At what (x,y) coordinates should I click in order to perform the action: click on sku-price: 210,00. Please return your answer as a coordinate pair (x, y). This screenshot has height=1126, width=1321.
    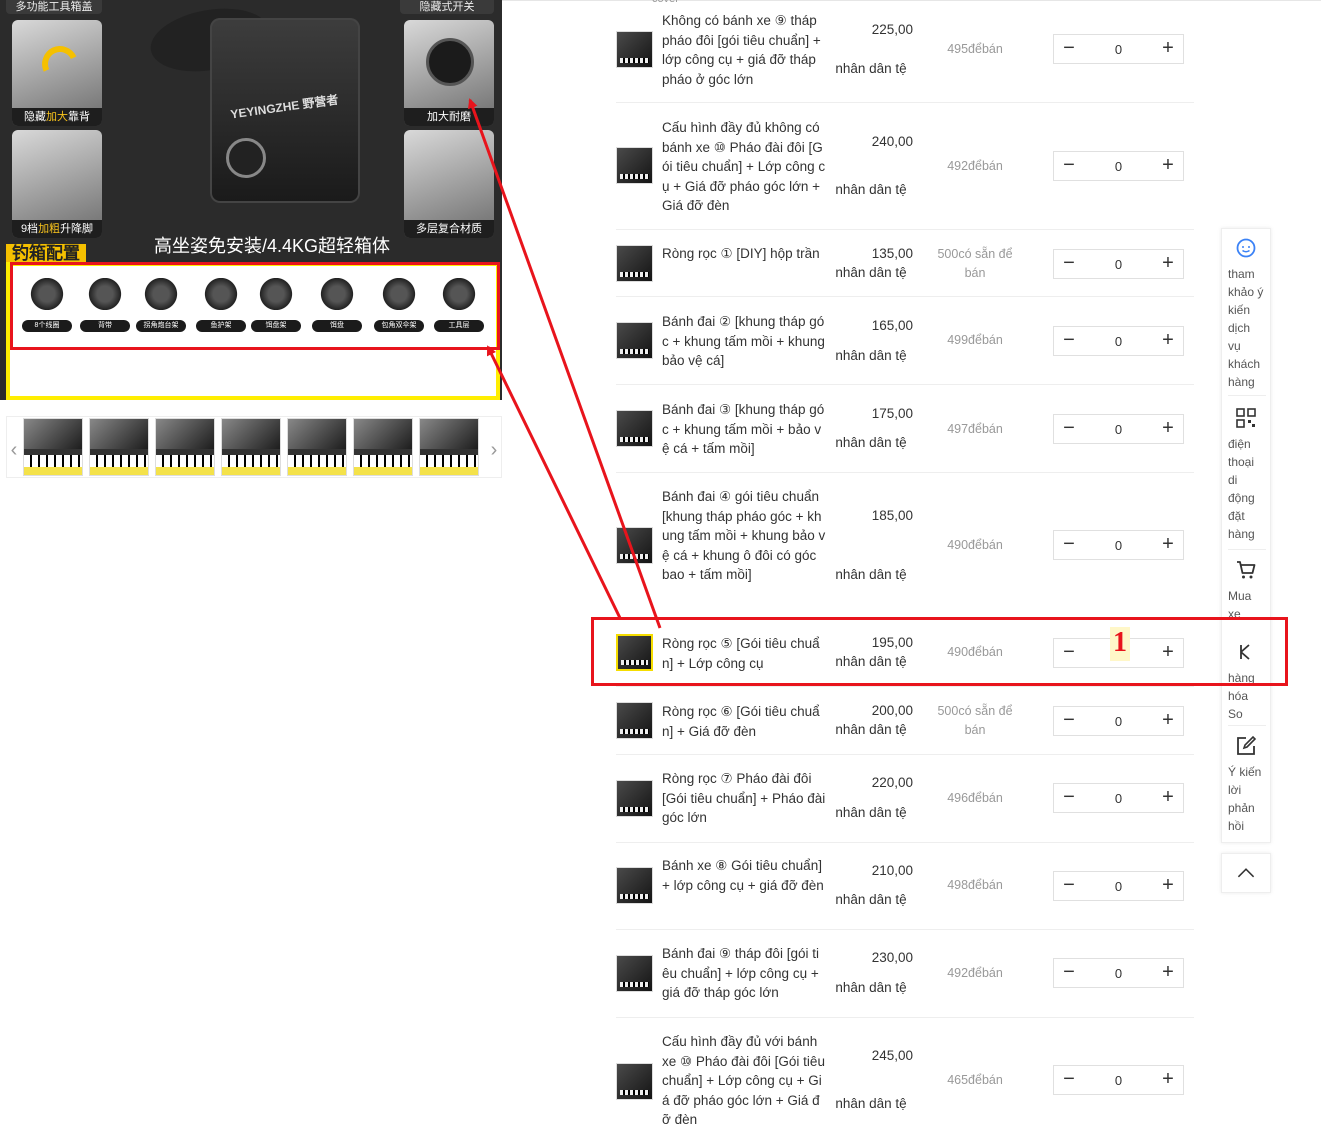
    Looking at the image, I should click on (892, 870).